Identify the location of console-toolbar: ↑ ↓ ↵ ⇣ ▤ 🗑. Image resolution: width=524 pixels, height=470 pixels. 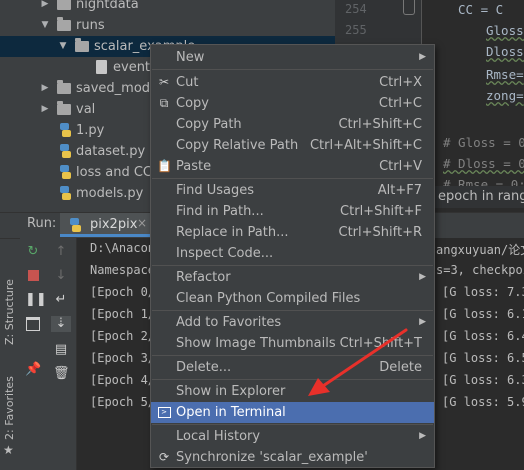
(61, 354).